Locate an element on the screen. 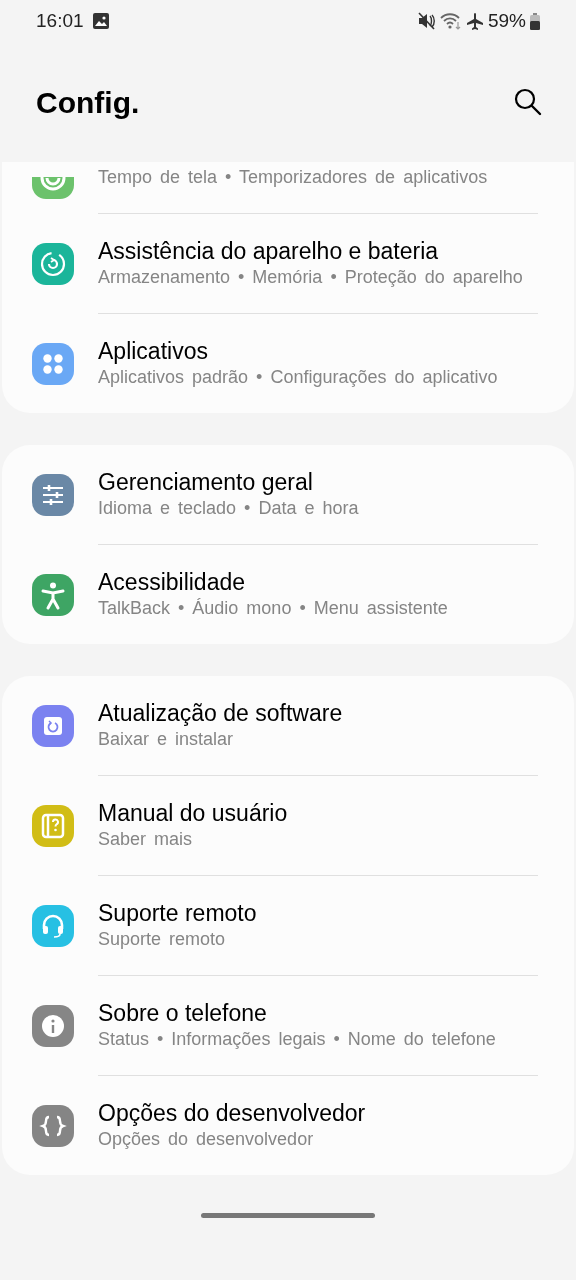 This screenshot has width=576, height=1280. item-subtitle: TalkBack • Áudio mono • Menu assistente is located at coordinates (273, 608).